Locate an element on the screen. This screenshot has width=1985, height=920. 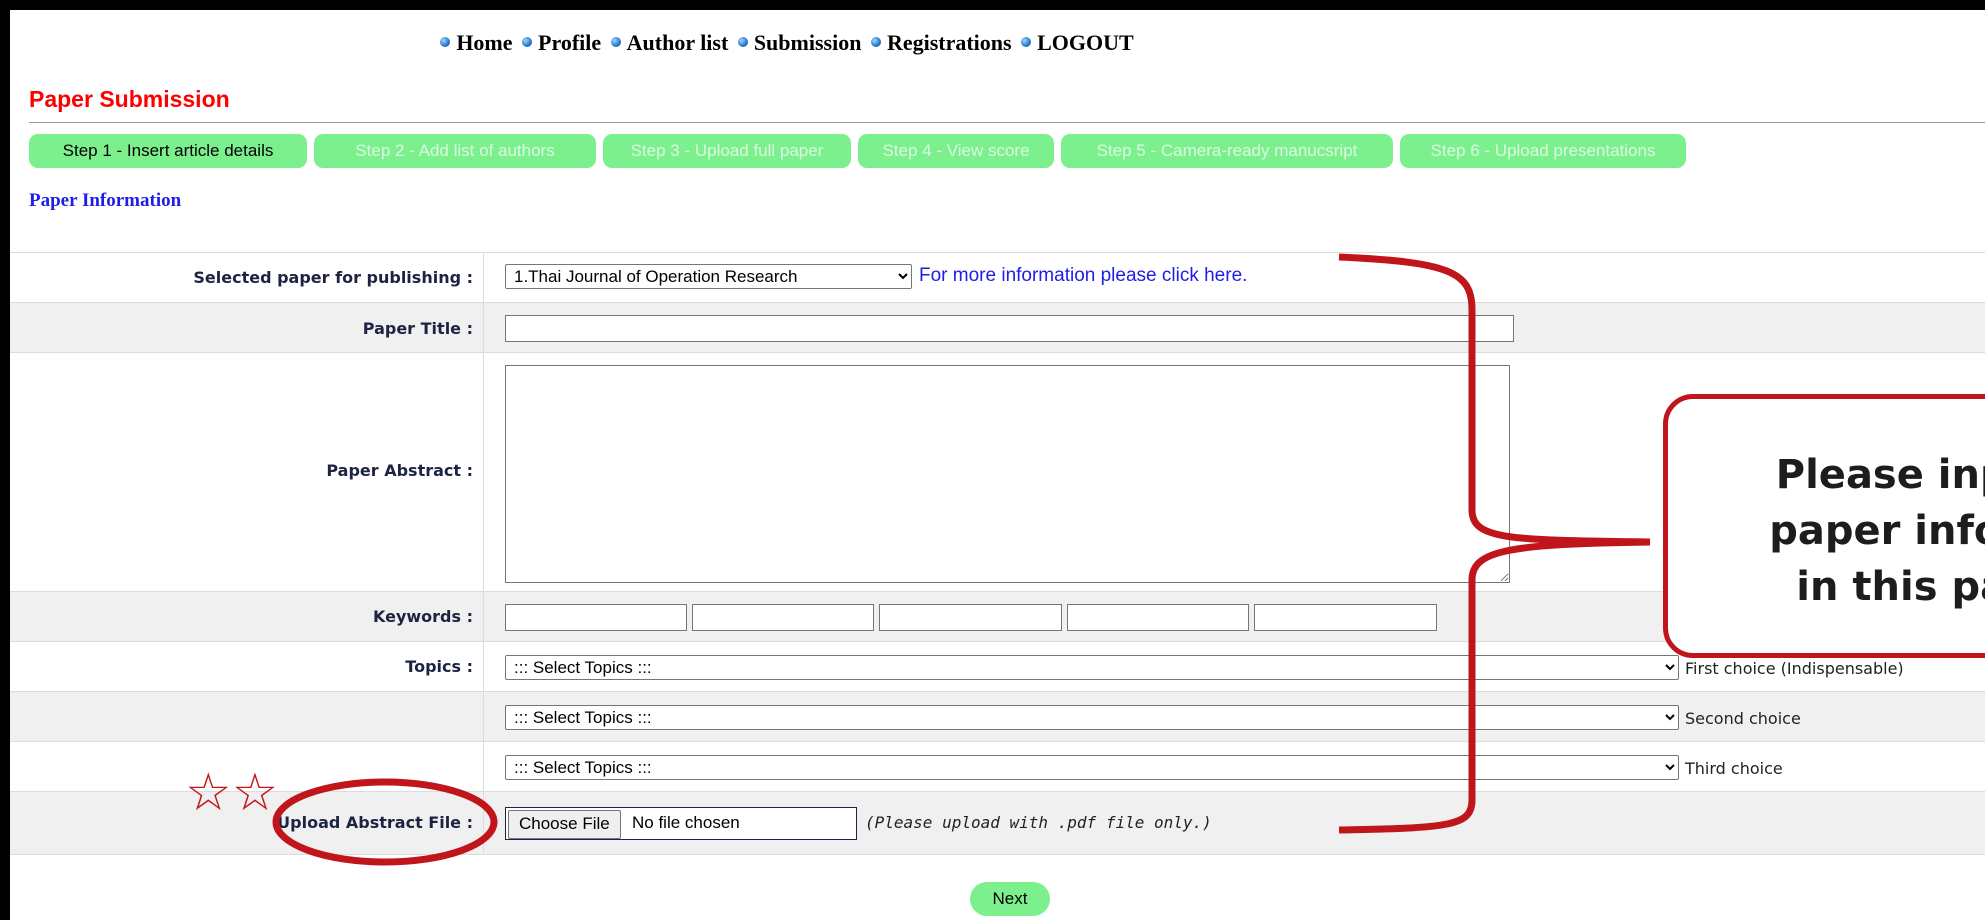
callout-line-1: Please input is located at coordinates (1880, 475).